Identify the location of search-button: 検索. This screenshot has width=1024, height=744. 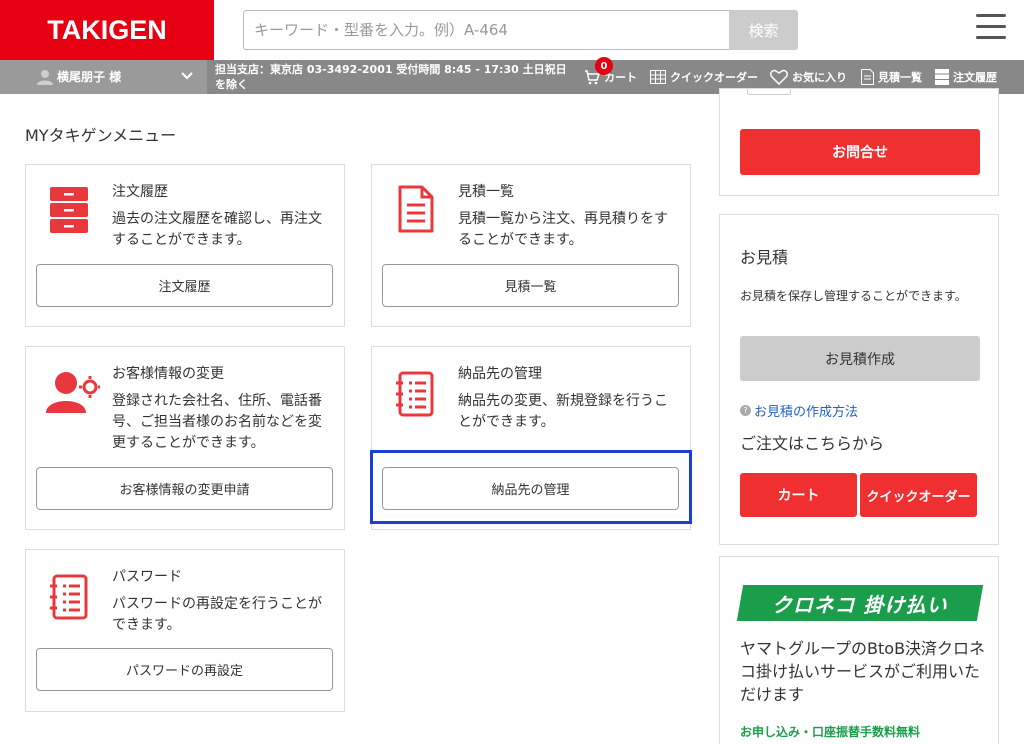
(763, 30).